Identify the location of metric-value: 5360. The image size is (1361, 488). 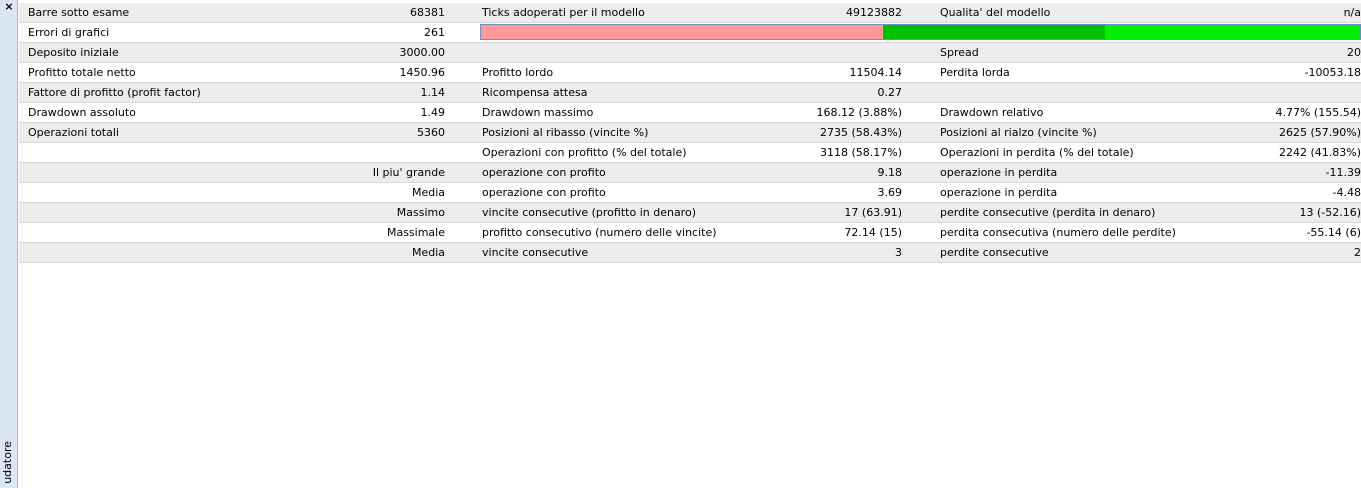
(431, 132).